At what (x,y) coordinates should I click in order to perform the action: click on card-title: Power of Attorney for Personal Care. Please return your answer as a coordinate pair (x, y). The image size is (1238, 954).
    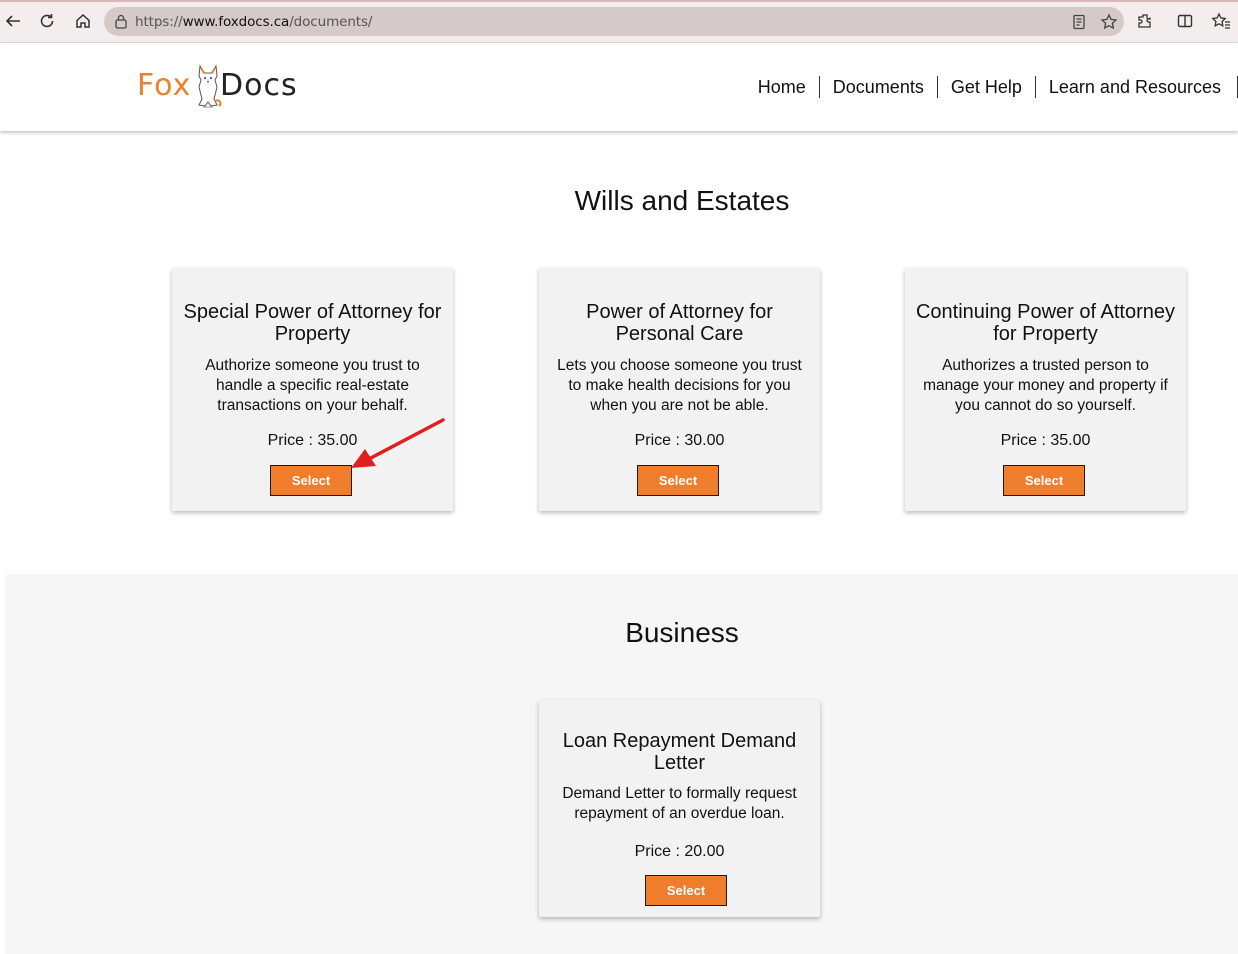
    Looking at the image, I should click on (679, 323).